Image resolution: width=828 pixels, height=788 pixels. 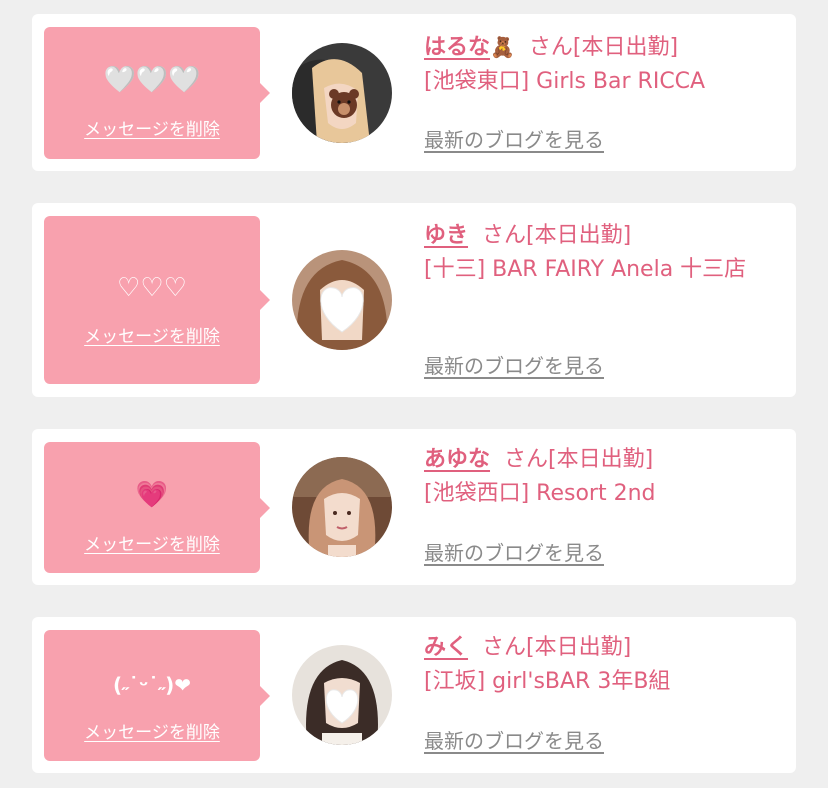 What do you see at coordinates (604, 64) in the screenshot?
I see `girl-info: はるな🧸 さん[本日出勤] [池袋東口] Girls Bar RICCA` at bounding box center [604, 64].